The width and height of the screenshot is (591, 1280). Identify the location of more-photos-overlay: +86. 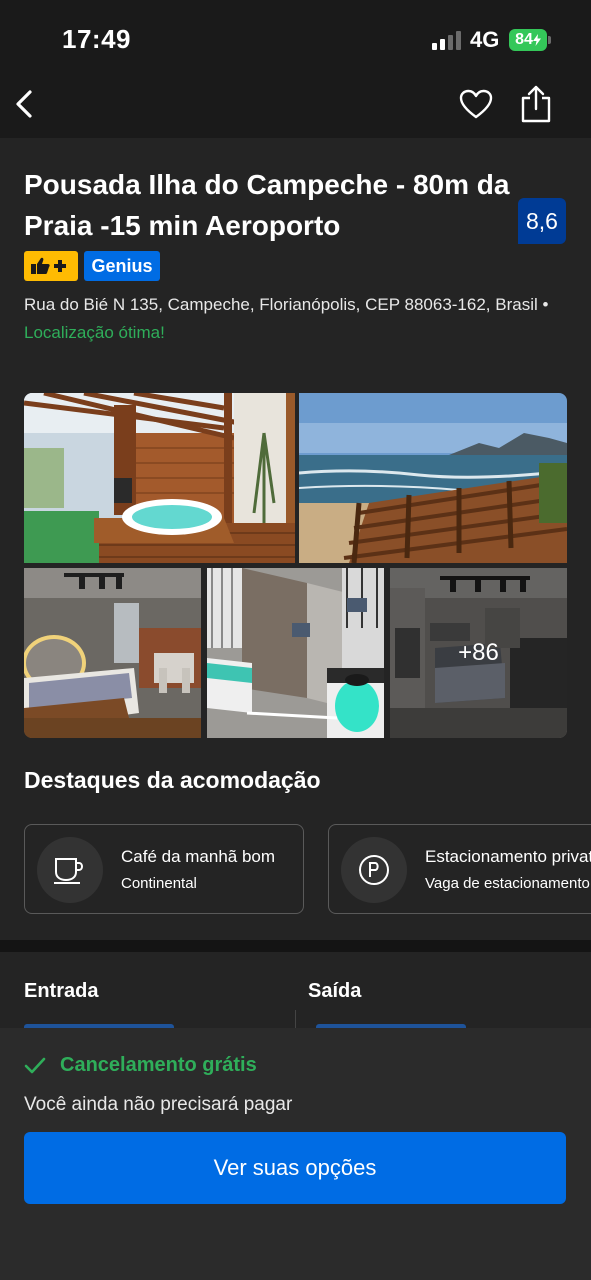
(478, 653).